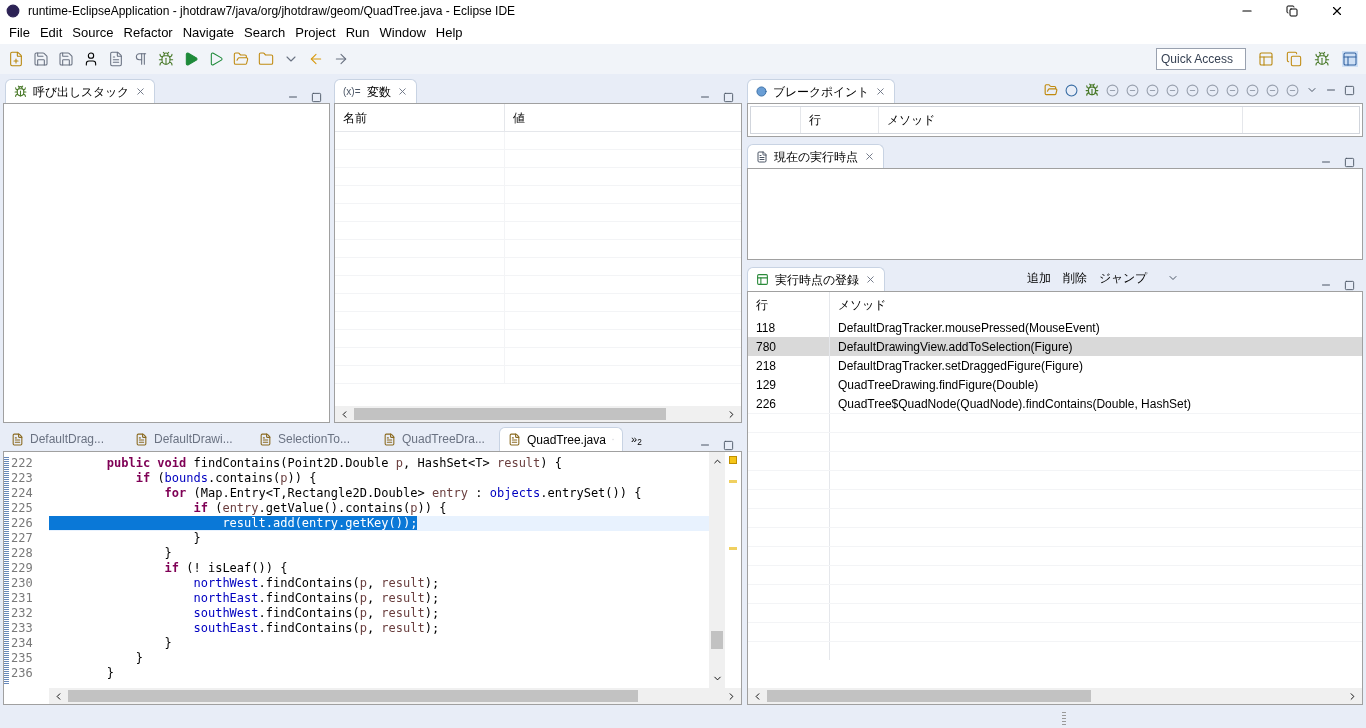 The height and width of the screenshot is (728, 1366). I want to click on person-icon, so click(91, 59).